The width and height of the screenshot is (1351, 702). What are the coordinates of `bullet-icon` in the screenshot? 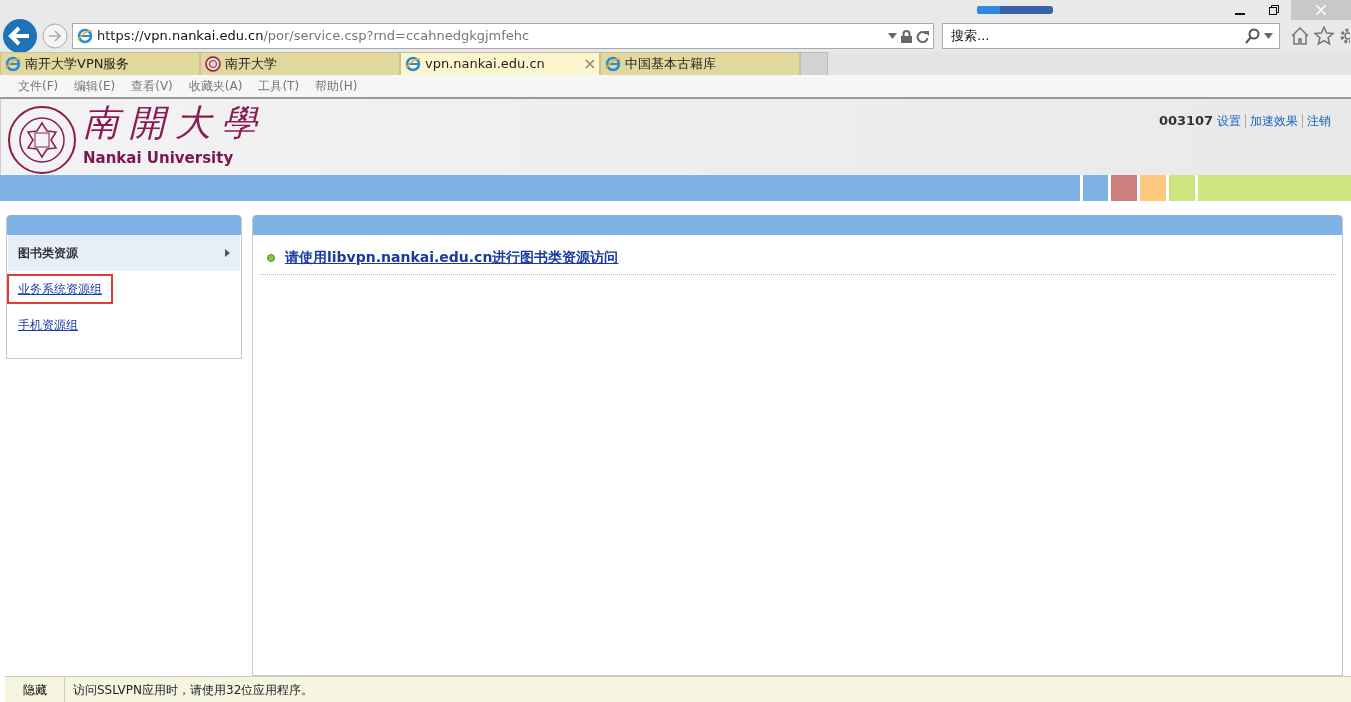 It's located at (271, 257).